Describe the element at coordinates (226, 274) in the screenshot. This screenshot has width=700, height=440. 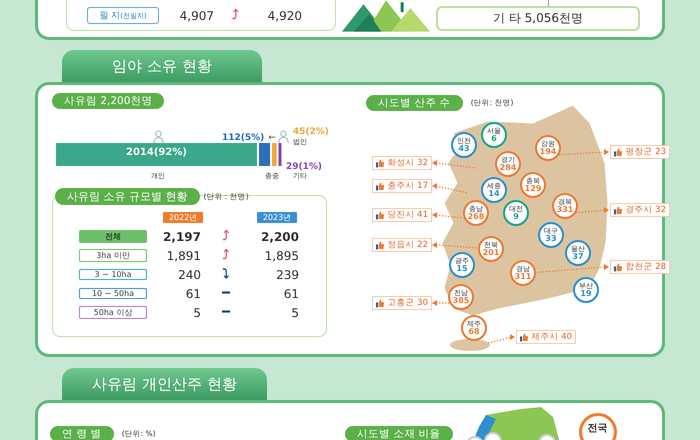
I see `trend-arrow: ⤵` at that location.